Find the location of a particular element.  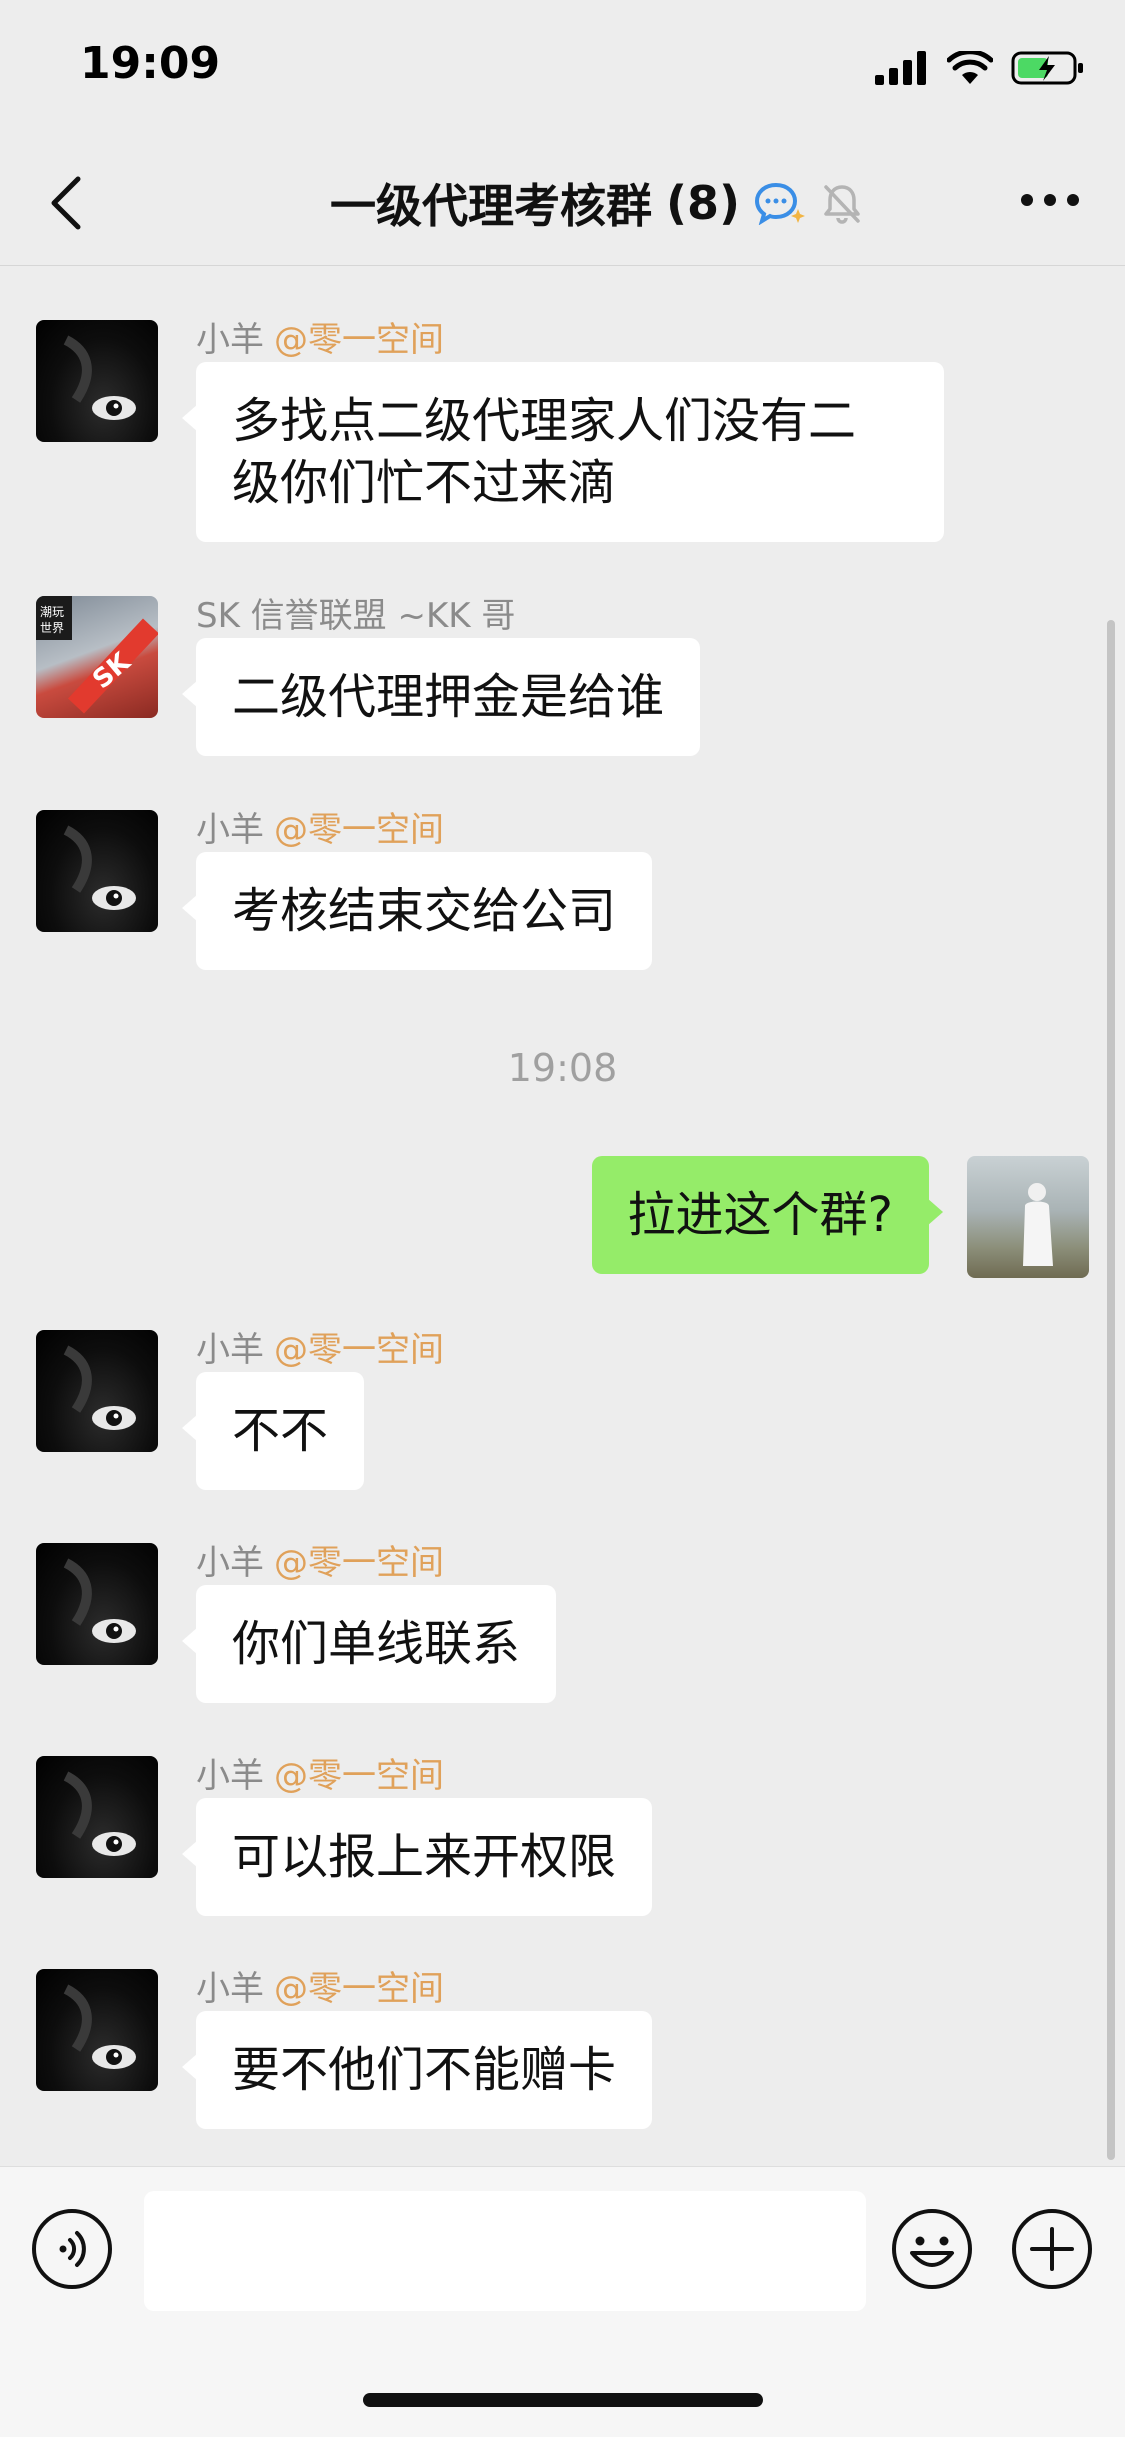

message-text-line: 可以报上来开权限 is located at coordinates (424, 1857).